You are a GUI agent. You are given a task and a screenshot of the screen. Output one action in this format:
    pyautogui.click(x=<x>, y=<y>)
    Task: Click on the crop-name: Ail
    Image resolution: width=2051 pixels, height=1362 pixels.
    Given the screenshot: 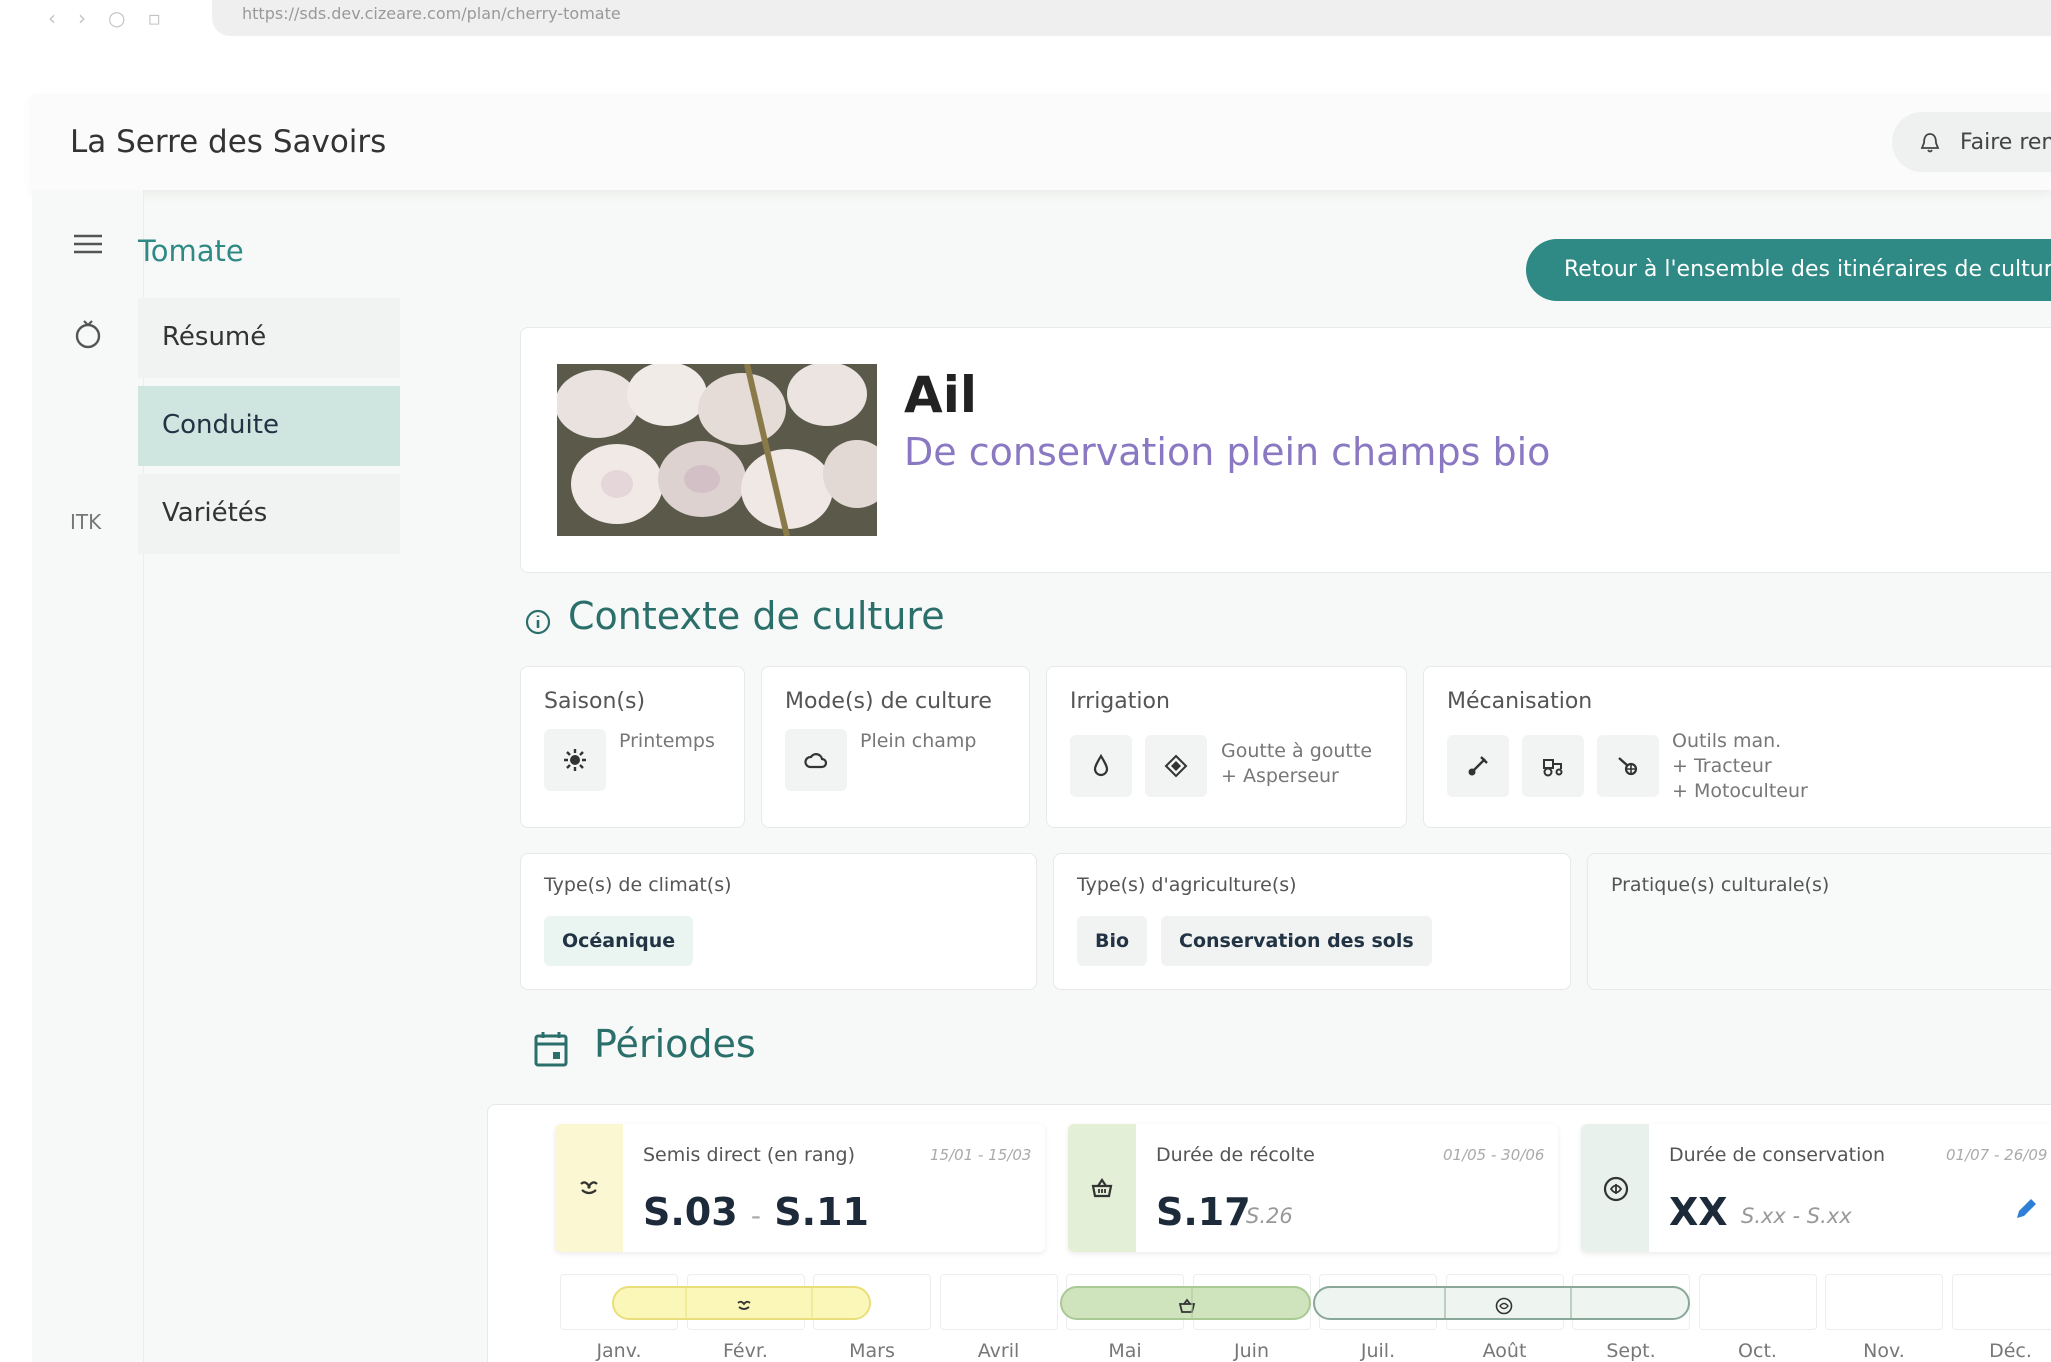 What is the action you would take?
    pyautogui.click(x=940, y=395)
    